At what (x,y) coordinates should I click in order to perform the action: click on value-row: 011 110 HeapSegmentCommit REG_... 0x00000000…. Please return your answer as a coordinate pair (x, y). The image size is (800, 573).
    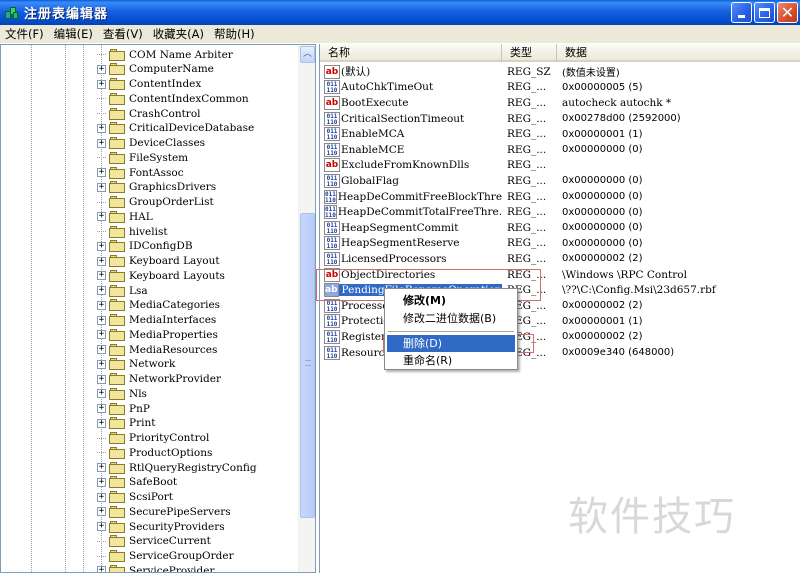
    Looking at the image, I should click on (560, 228).